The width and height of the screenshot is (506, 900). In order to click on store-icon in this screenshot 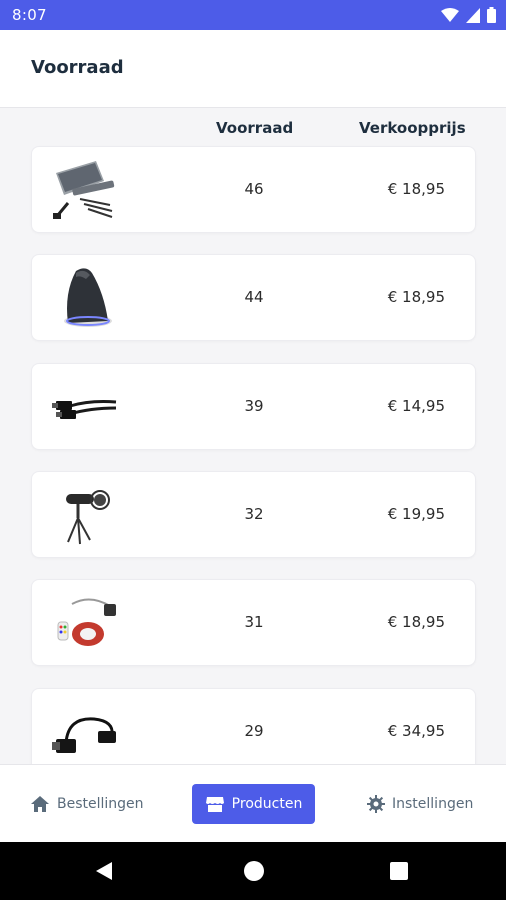, I will do `click(214, 804)`.